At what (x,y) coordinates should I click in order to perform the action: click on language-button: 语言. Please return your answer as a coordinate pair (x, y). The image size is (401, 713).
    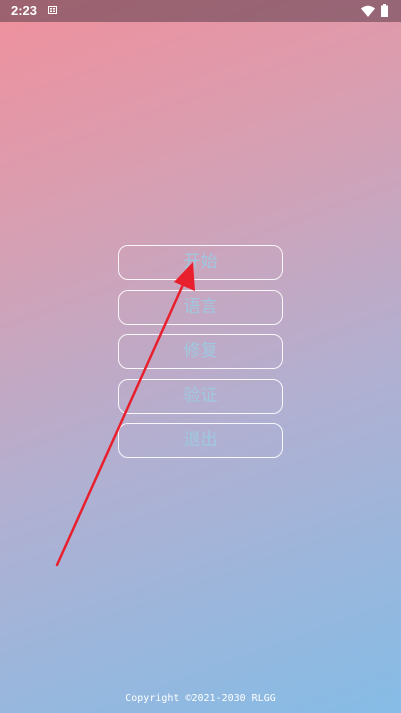
    Looking at the image, I should click on (200, 307).